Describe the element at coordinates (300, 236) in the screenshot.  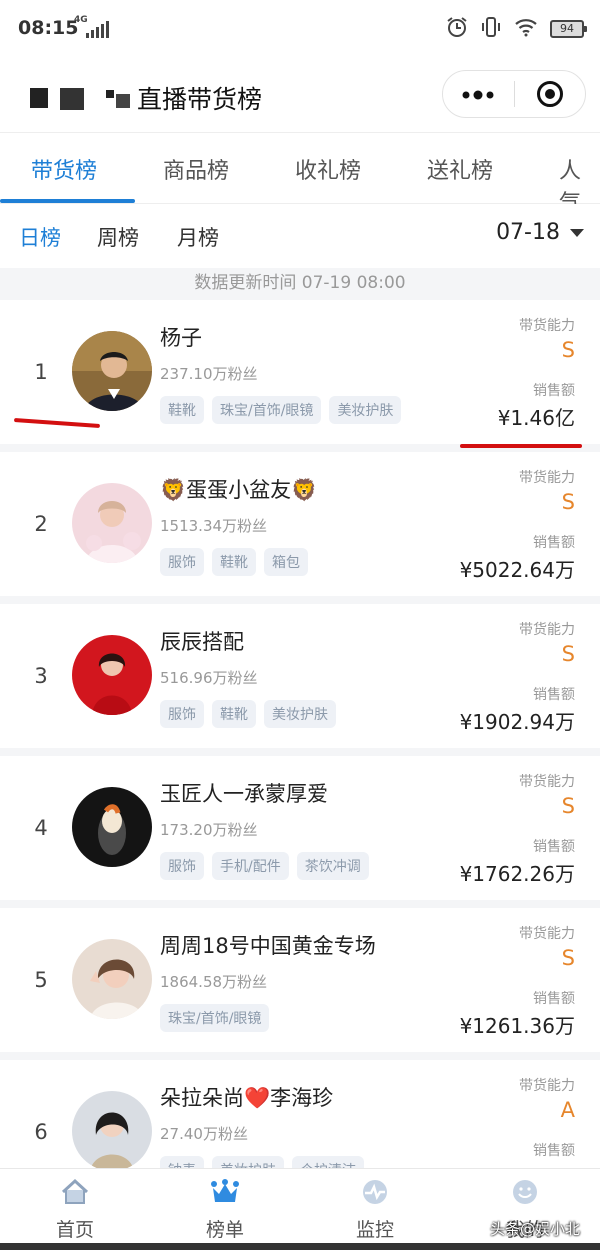
I see `period-tabs: 日榜 周榜 月榜 07-18` at that location.